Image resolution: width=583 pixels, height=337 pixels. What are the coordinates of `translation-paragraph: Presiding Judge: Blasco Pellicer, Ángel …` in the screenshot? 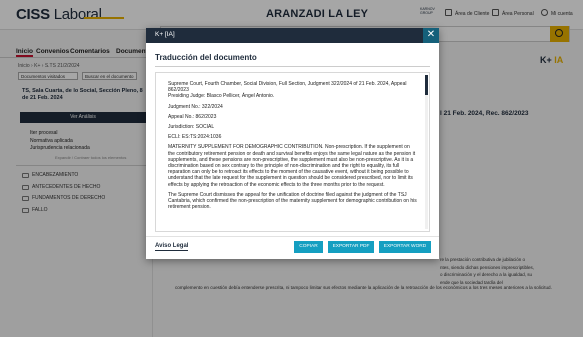 It's located at (221, 96).